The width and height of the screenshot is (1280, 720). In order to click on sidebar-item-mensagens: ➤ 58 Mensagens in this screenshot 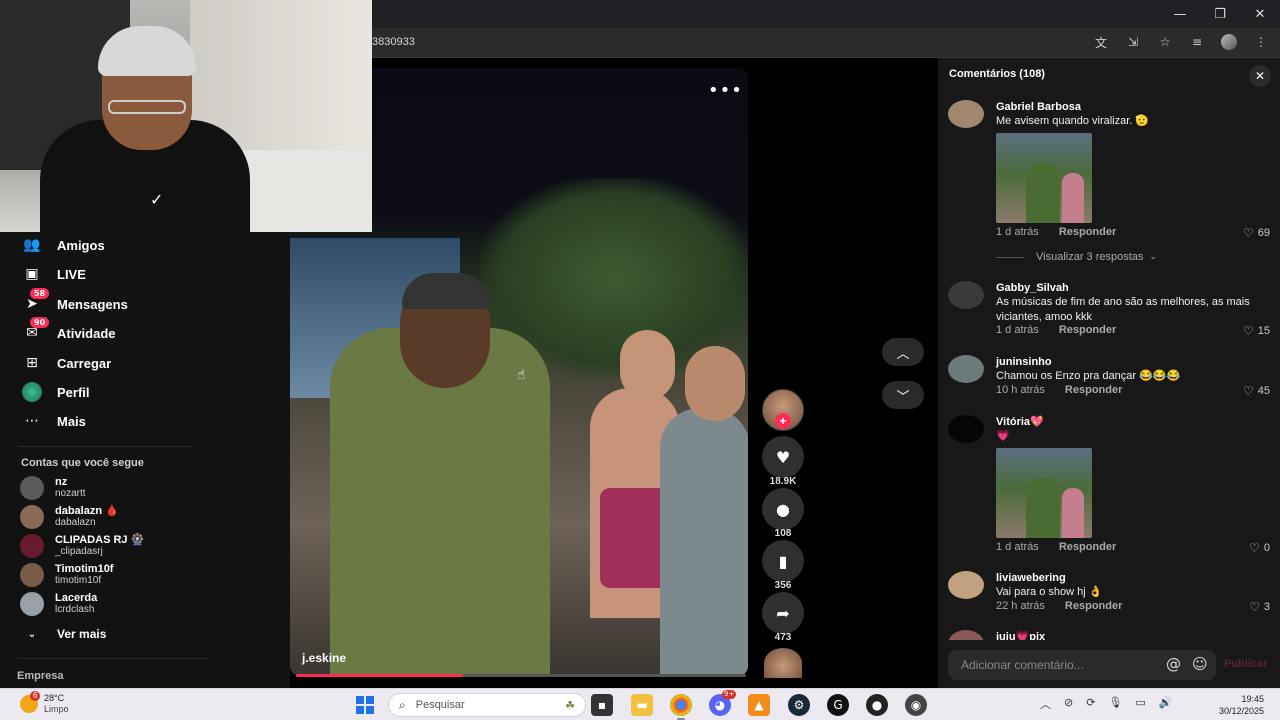, I will do `click(75, 301)`.